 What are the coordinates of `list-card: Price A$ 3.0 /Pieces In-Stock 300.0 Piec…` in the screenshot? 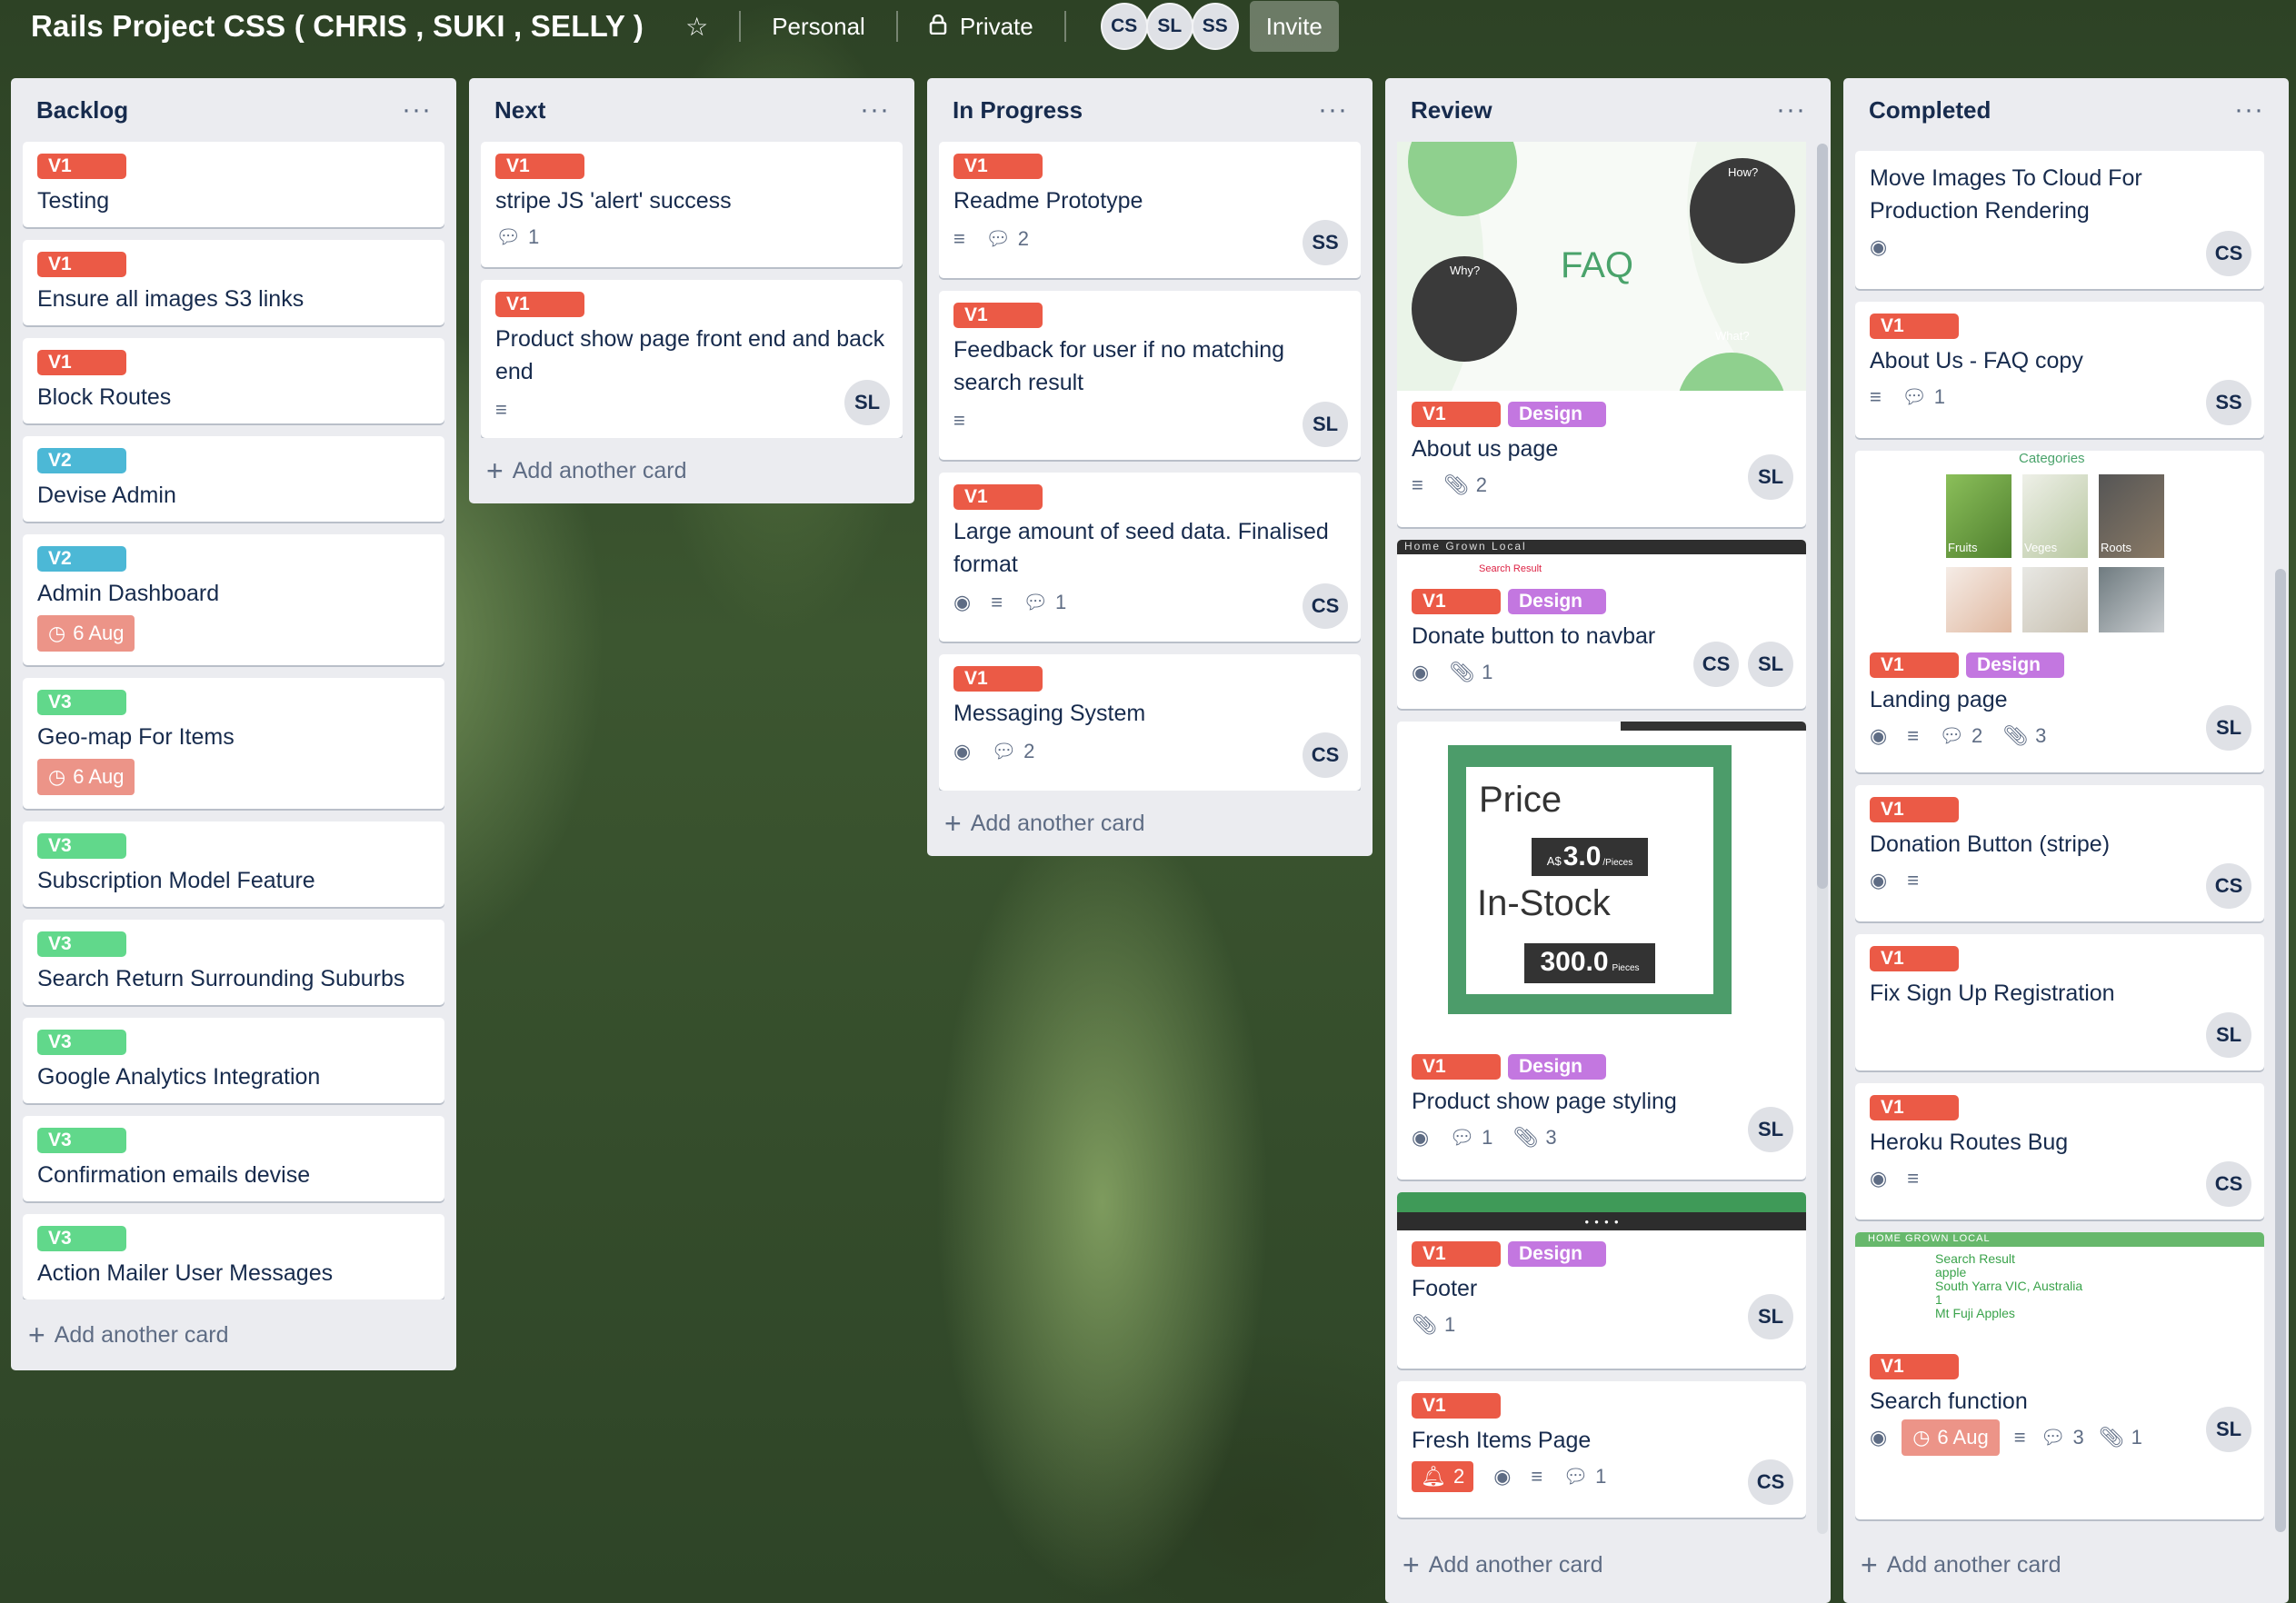 It's located at (1601, 951).